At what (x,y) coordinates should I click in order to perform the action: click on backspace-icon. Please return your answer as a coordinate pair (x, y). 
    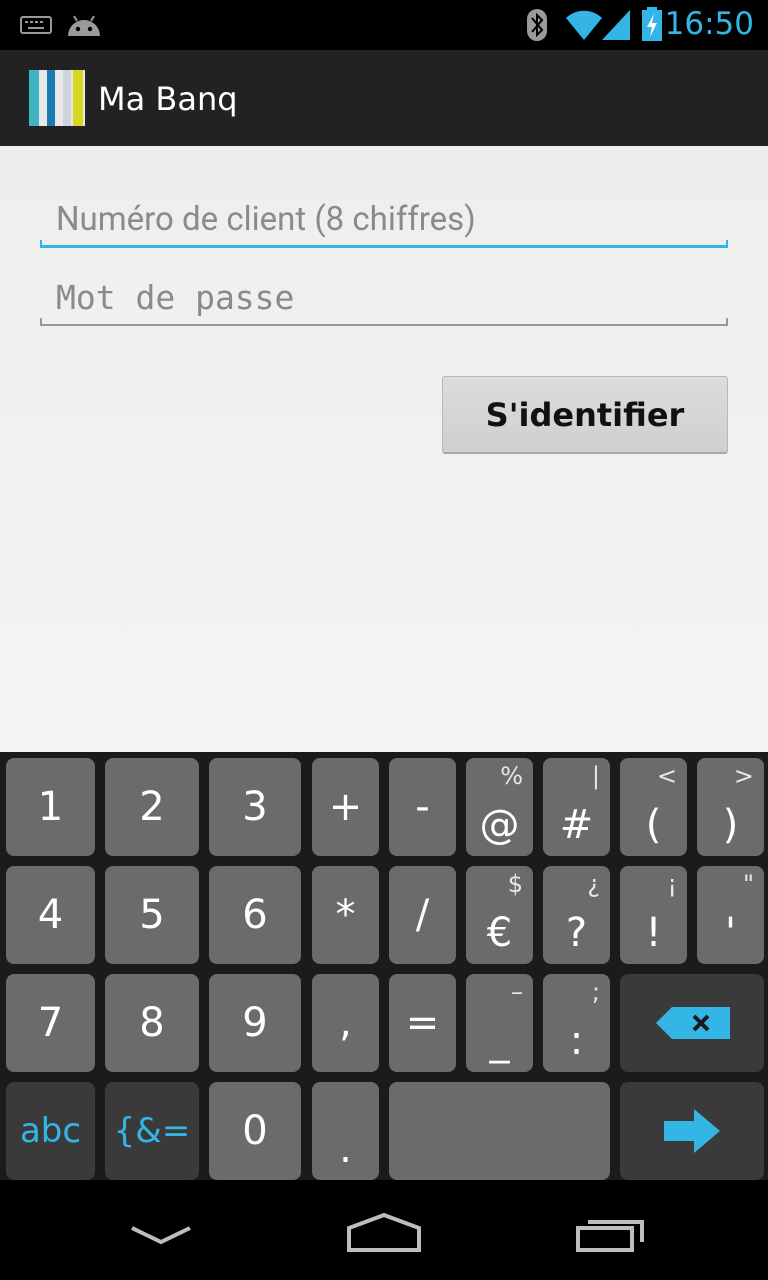
    Looking at the image, I should click on (693, 1023).